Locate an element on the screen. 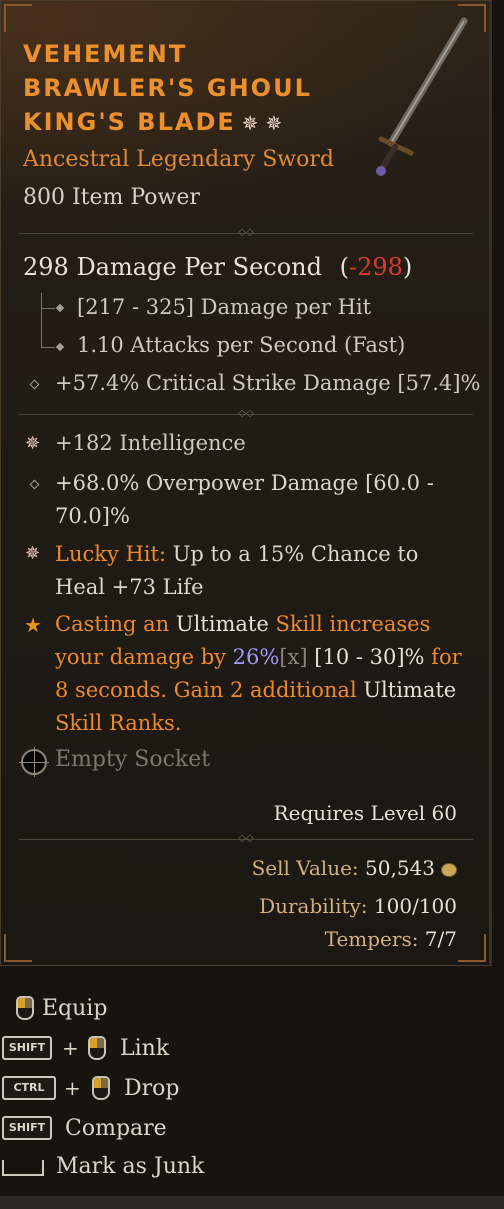 The image size is (504, 1209). equip-action: Equip is located at coordinates (100, 1009).